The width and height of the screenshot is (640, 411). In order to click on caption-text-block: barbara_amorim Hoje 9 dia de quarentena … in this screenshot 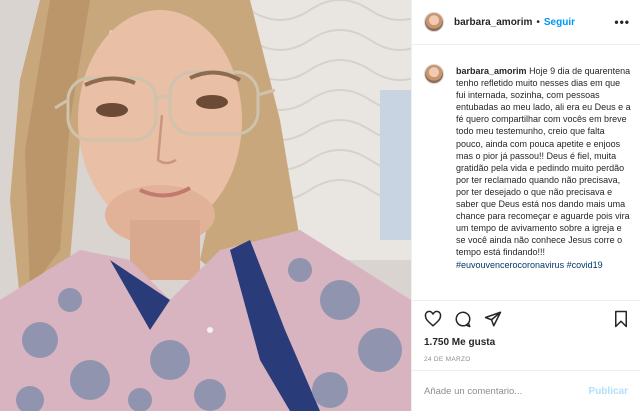, I will do `click(544, 168)`.